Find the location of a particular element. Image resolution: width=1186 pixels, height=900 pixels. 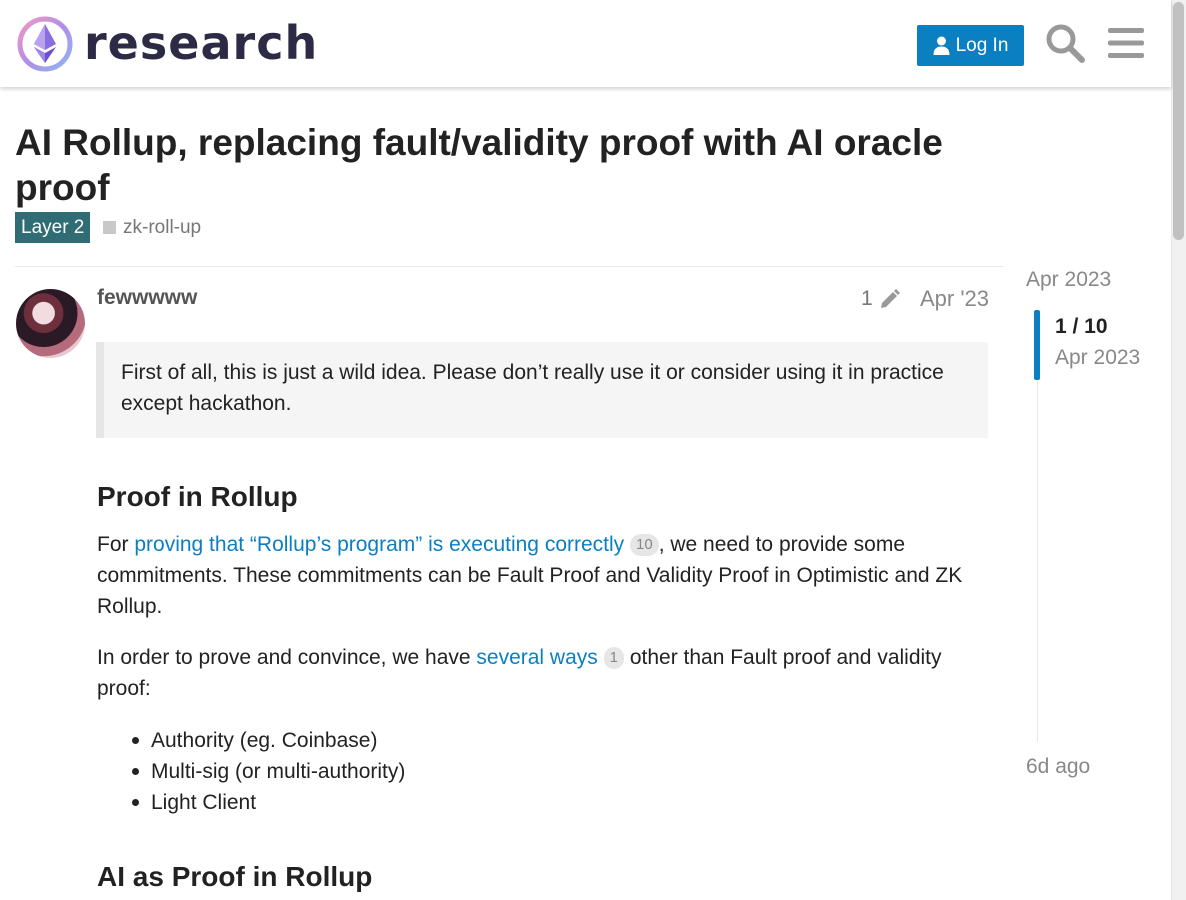

search-icon is located at coordinates (1065, 43).